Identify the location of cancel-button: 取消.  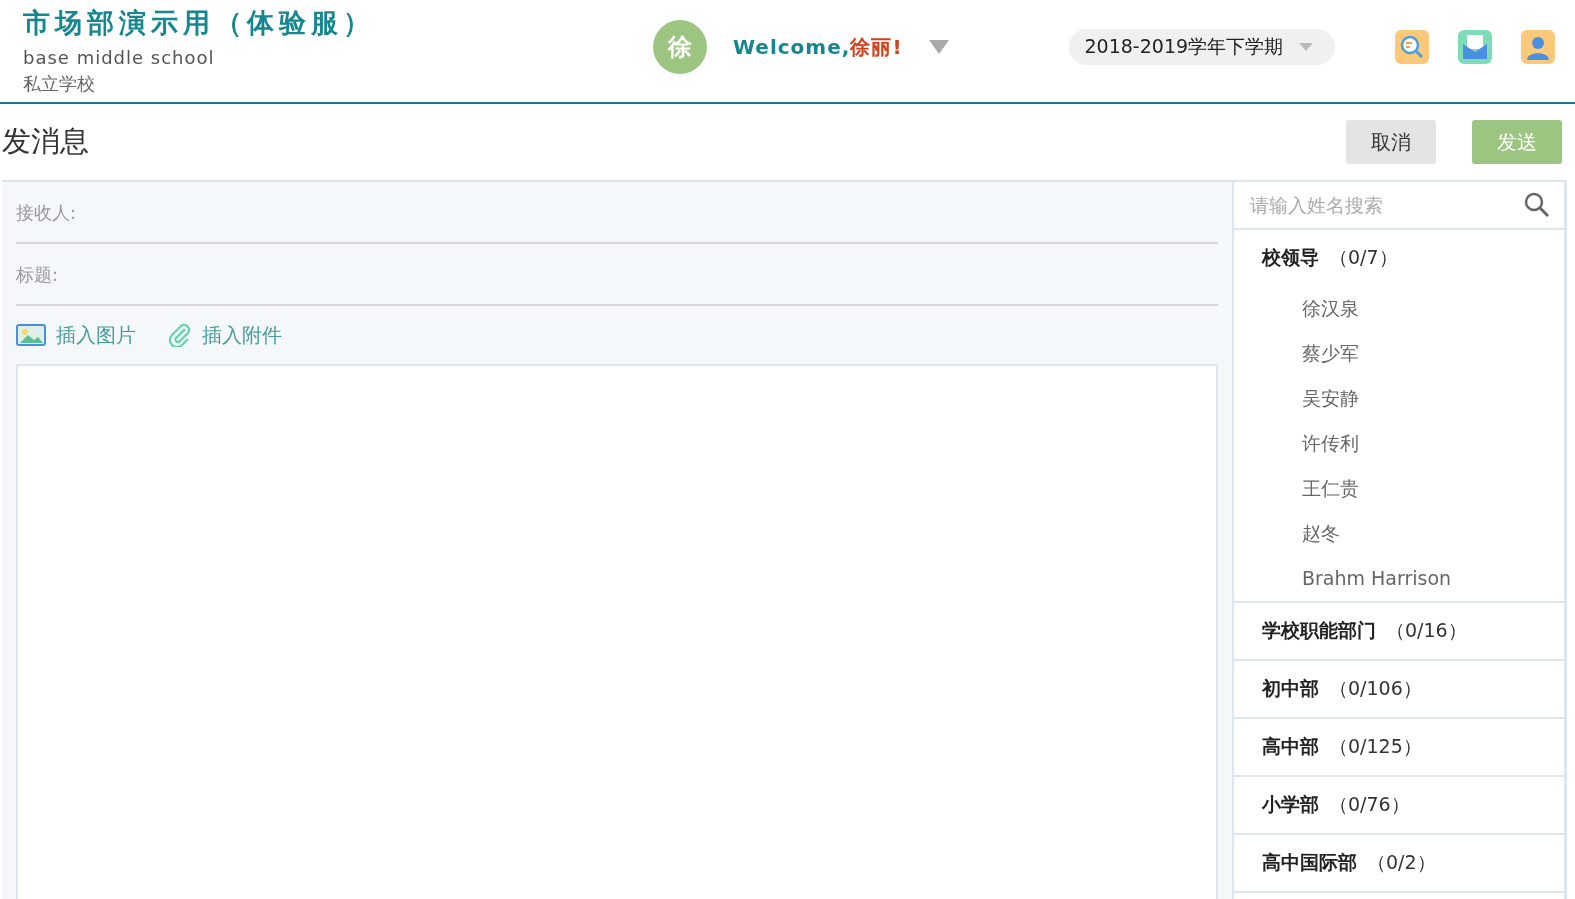
(1391, 142).